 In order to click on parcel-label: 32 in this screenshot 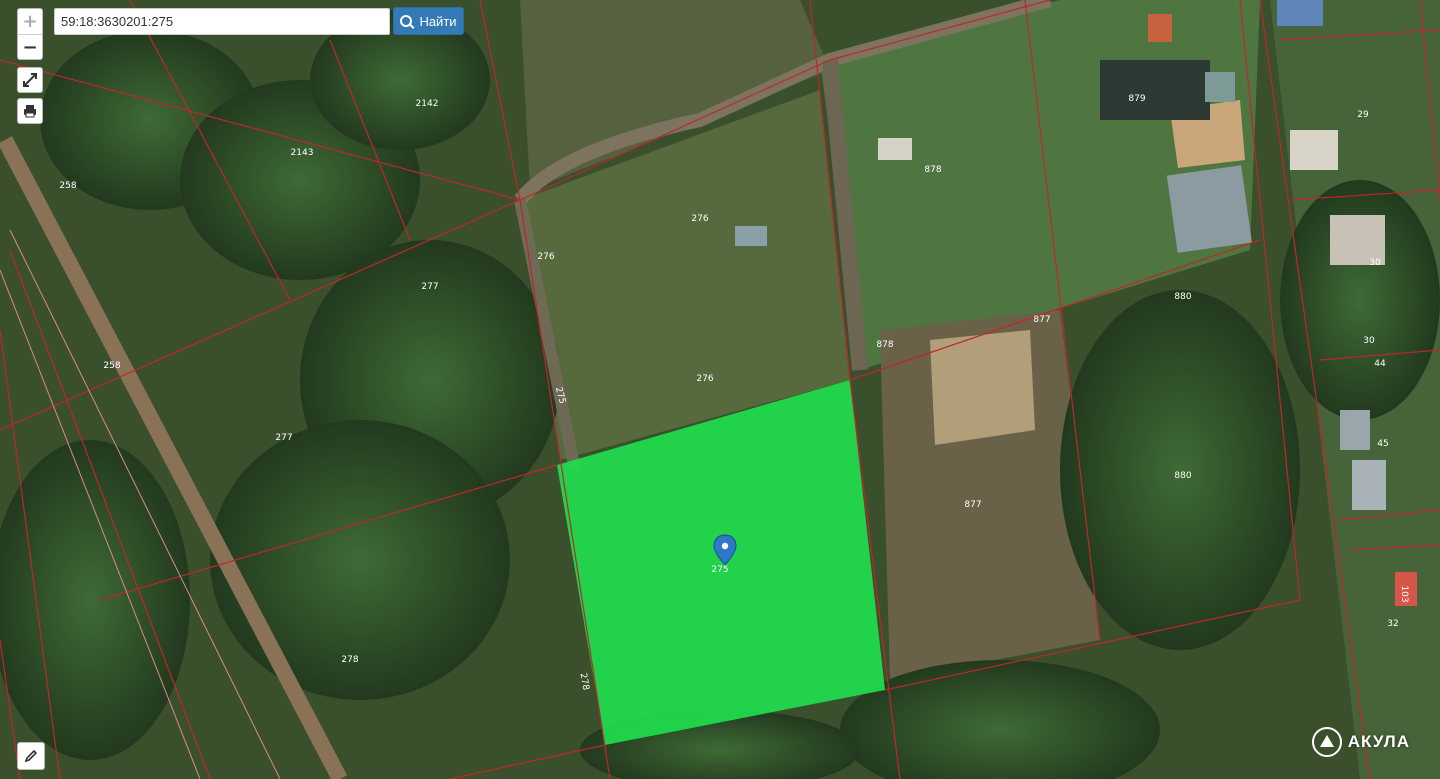, I will do `click(1392, 624)`.